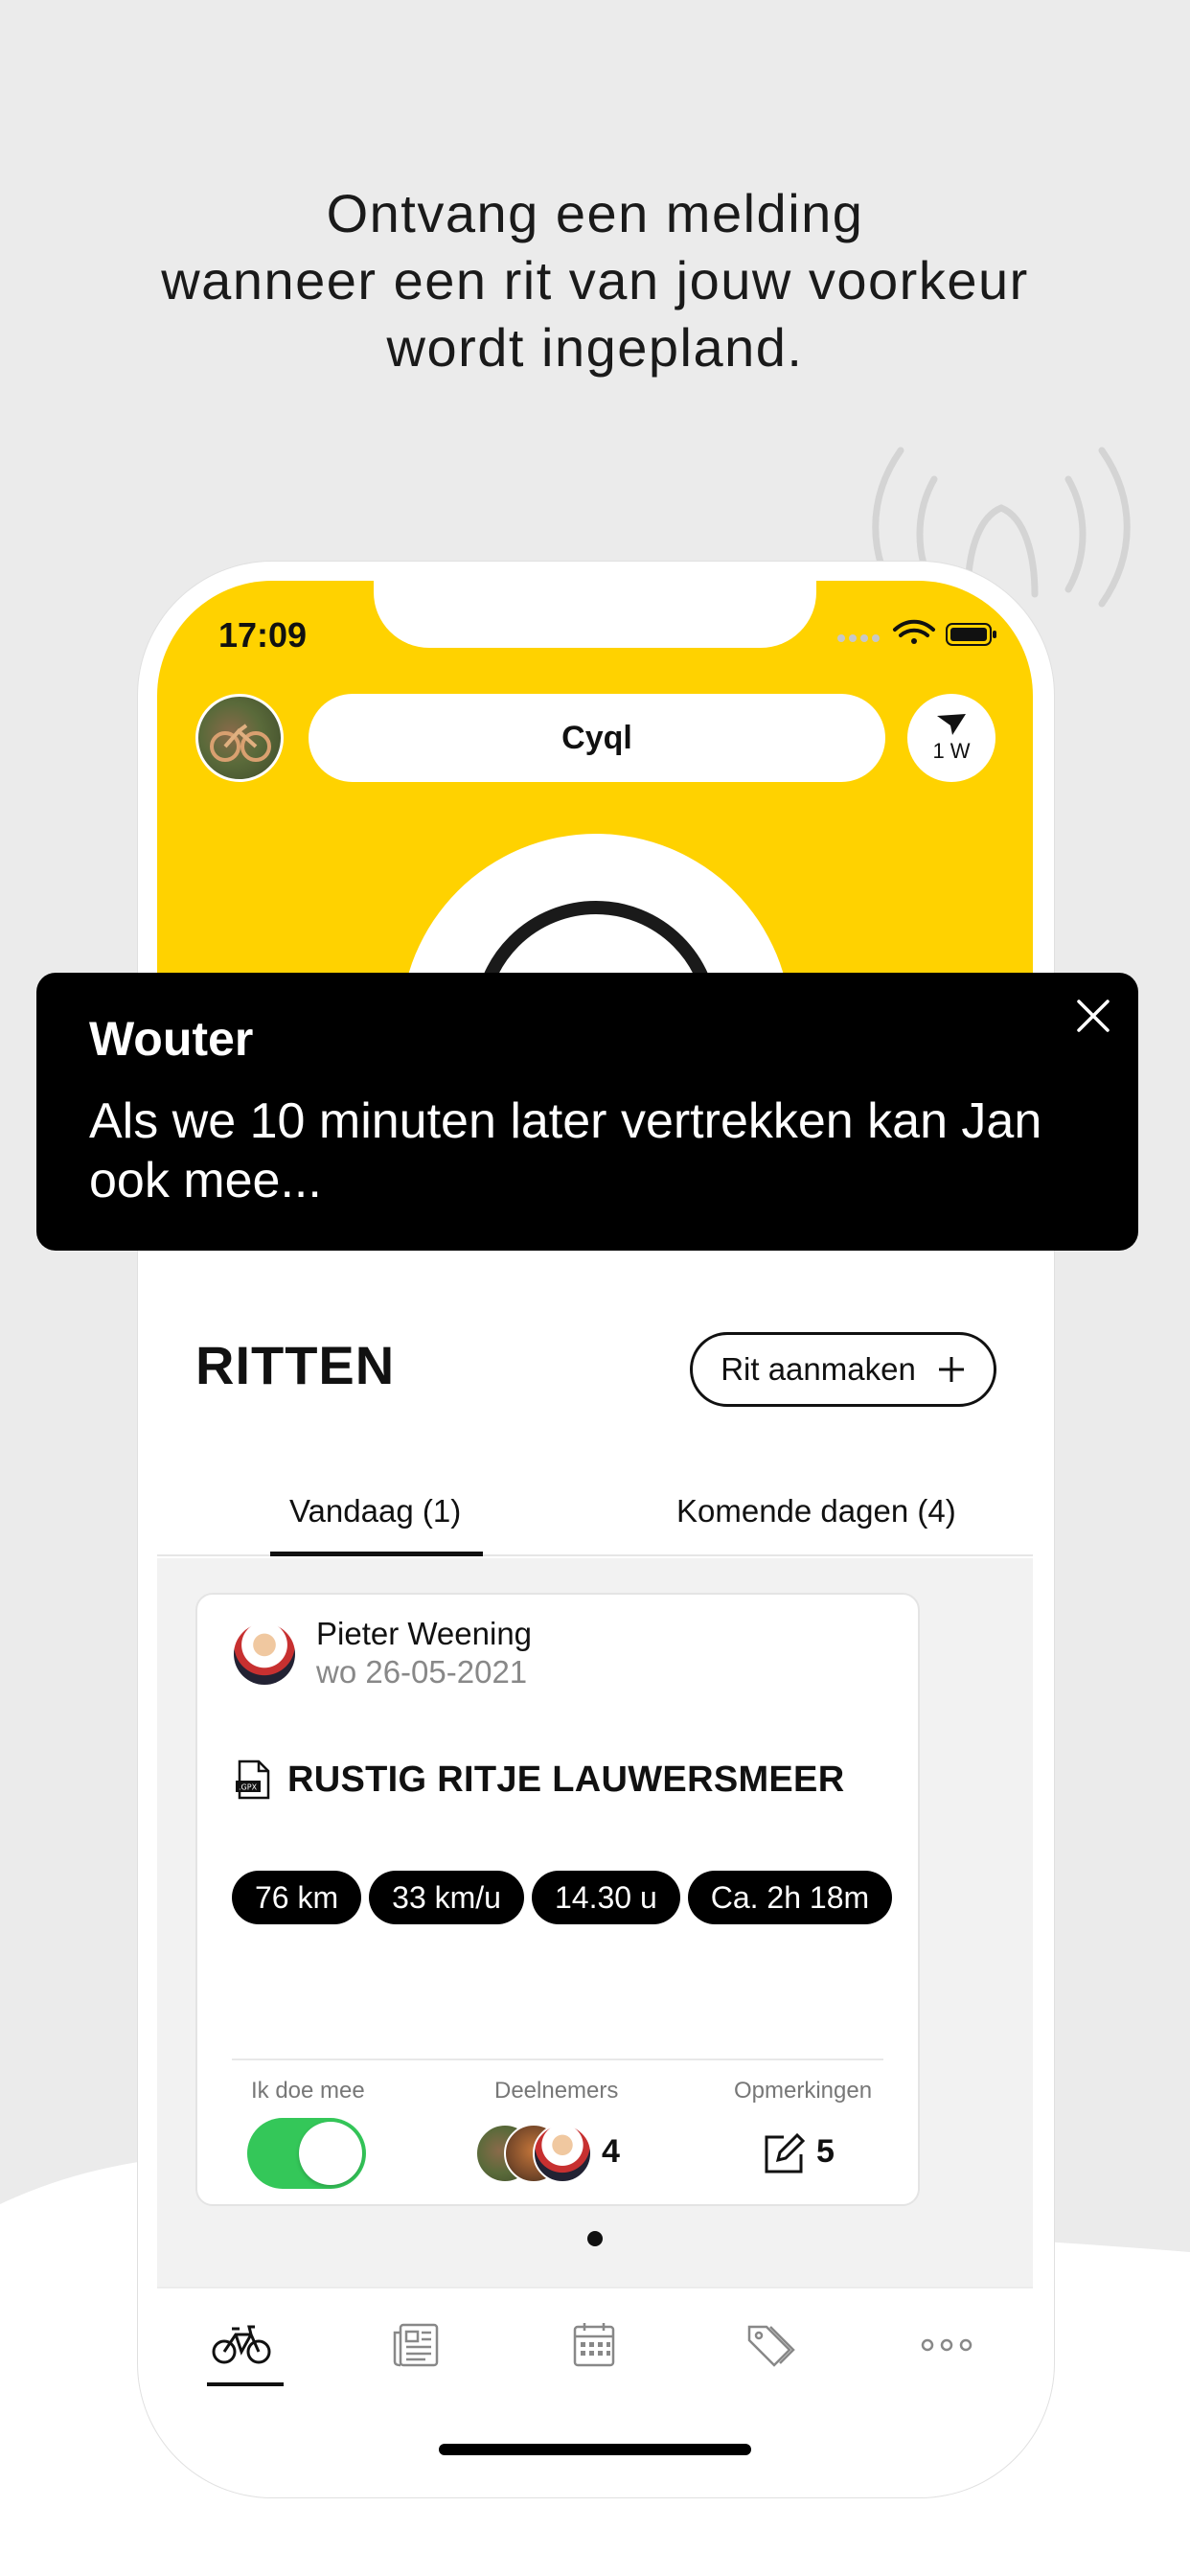  What do you see at coordinates (1093, 1016) in the screenshot?
I see `close-icon` at bounding box center [1093, 1016].